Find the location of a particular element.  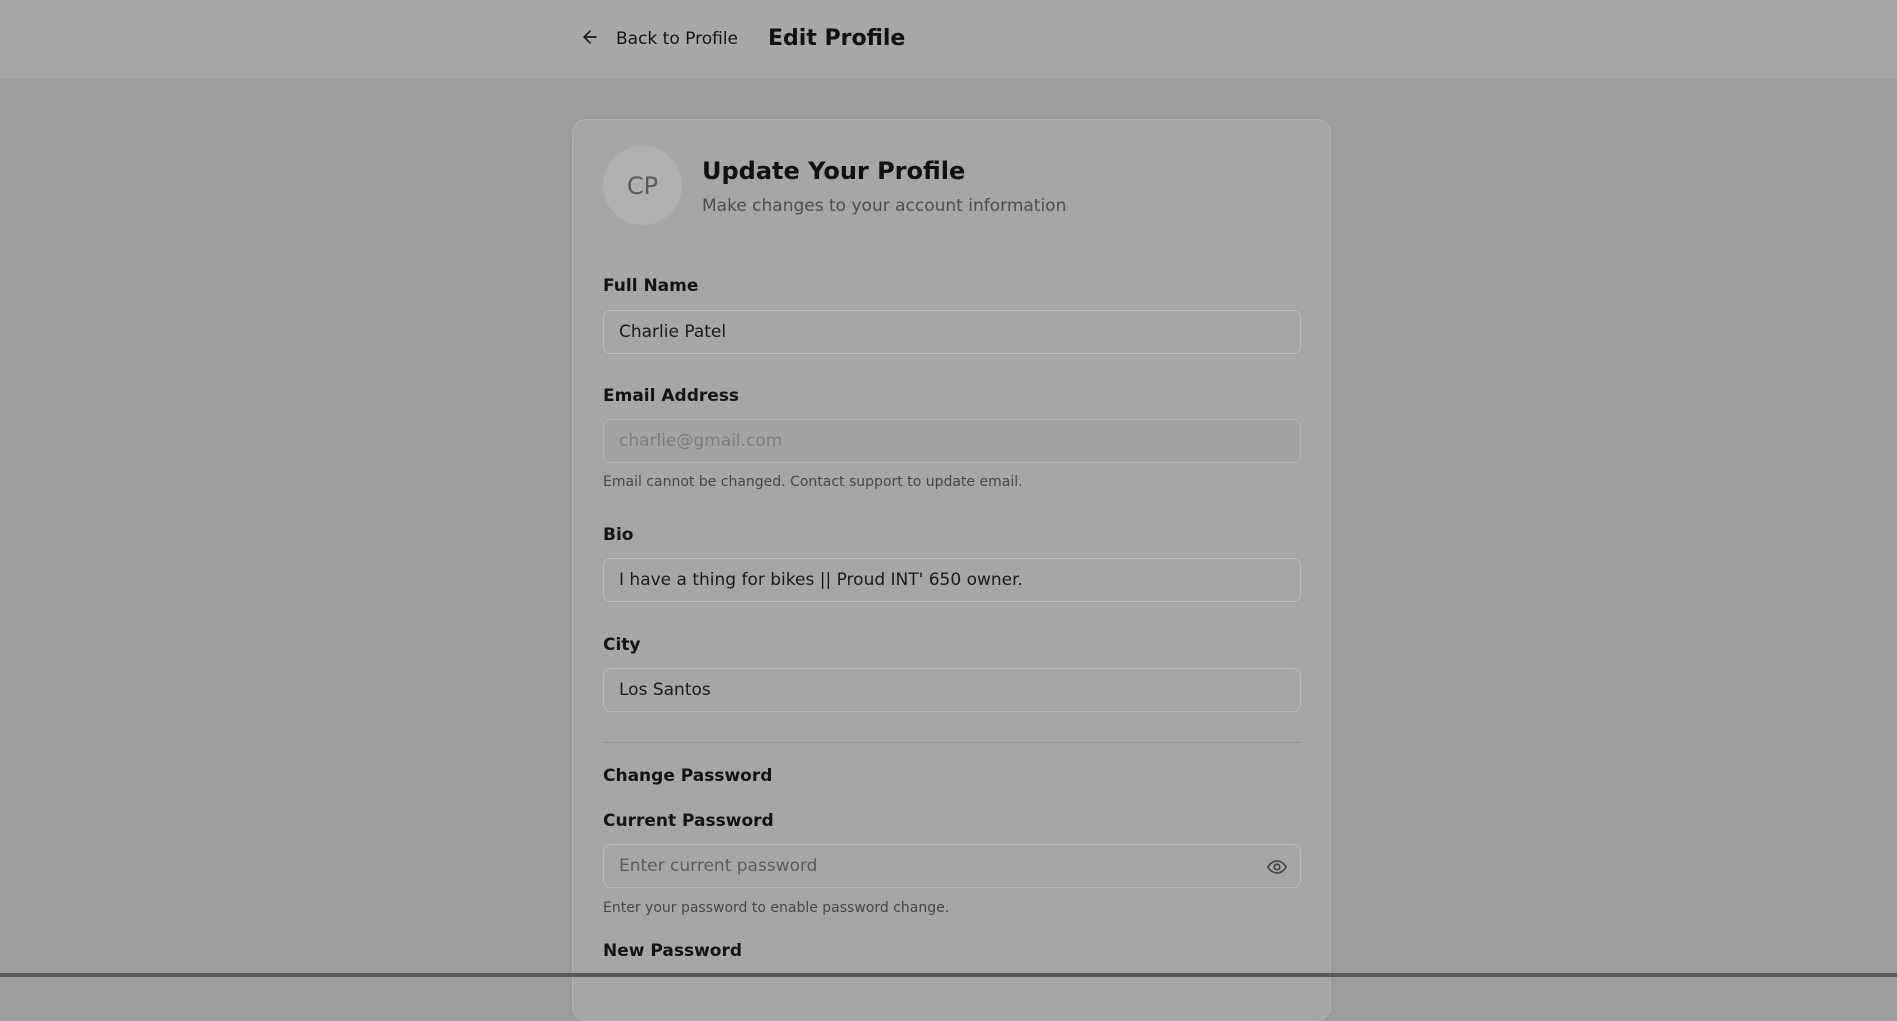

back-to-profile-link: Back to Profile is located at coordinates (659, 39).